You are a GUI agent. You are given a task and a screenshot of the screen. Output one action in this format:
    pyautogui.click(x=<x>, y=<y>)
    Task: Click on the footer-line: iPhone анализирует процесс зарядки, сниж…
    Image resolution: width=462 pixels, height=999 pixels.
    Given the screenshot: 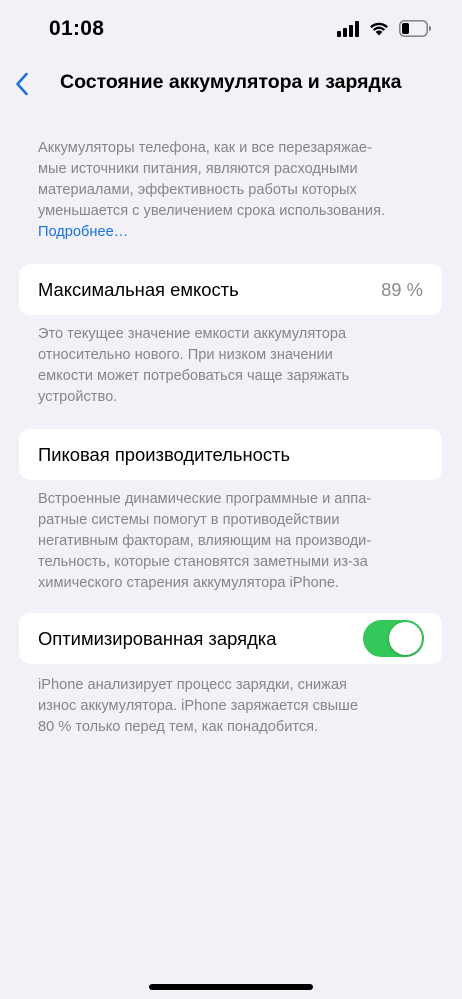 What is the action you would take?
    pyautogui.click(x=192, y=685)
    